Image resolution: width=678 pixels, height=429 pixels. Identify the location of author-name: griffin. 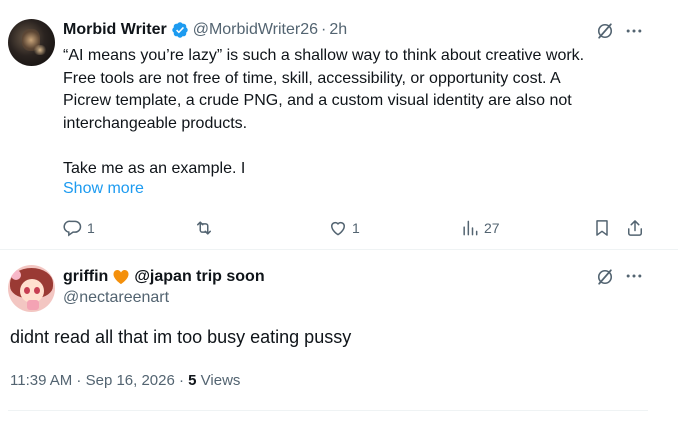
(85, 277).